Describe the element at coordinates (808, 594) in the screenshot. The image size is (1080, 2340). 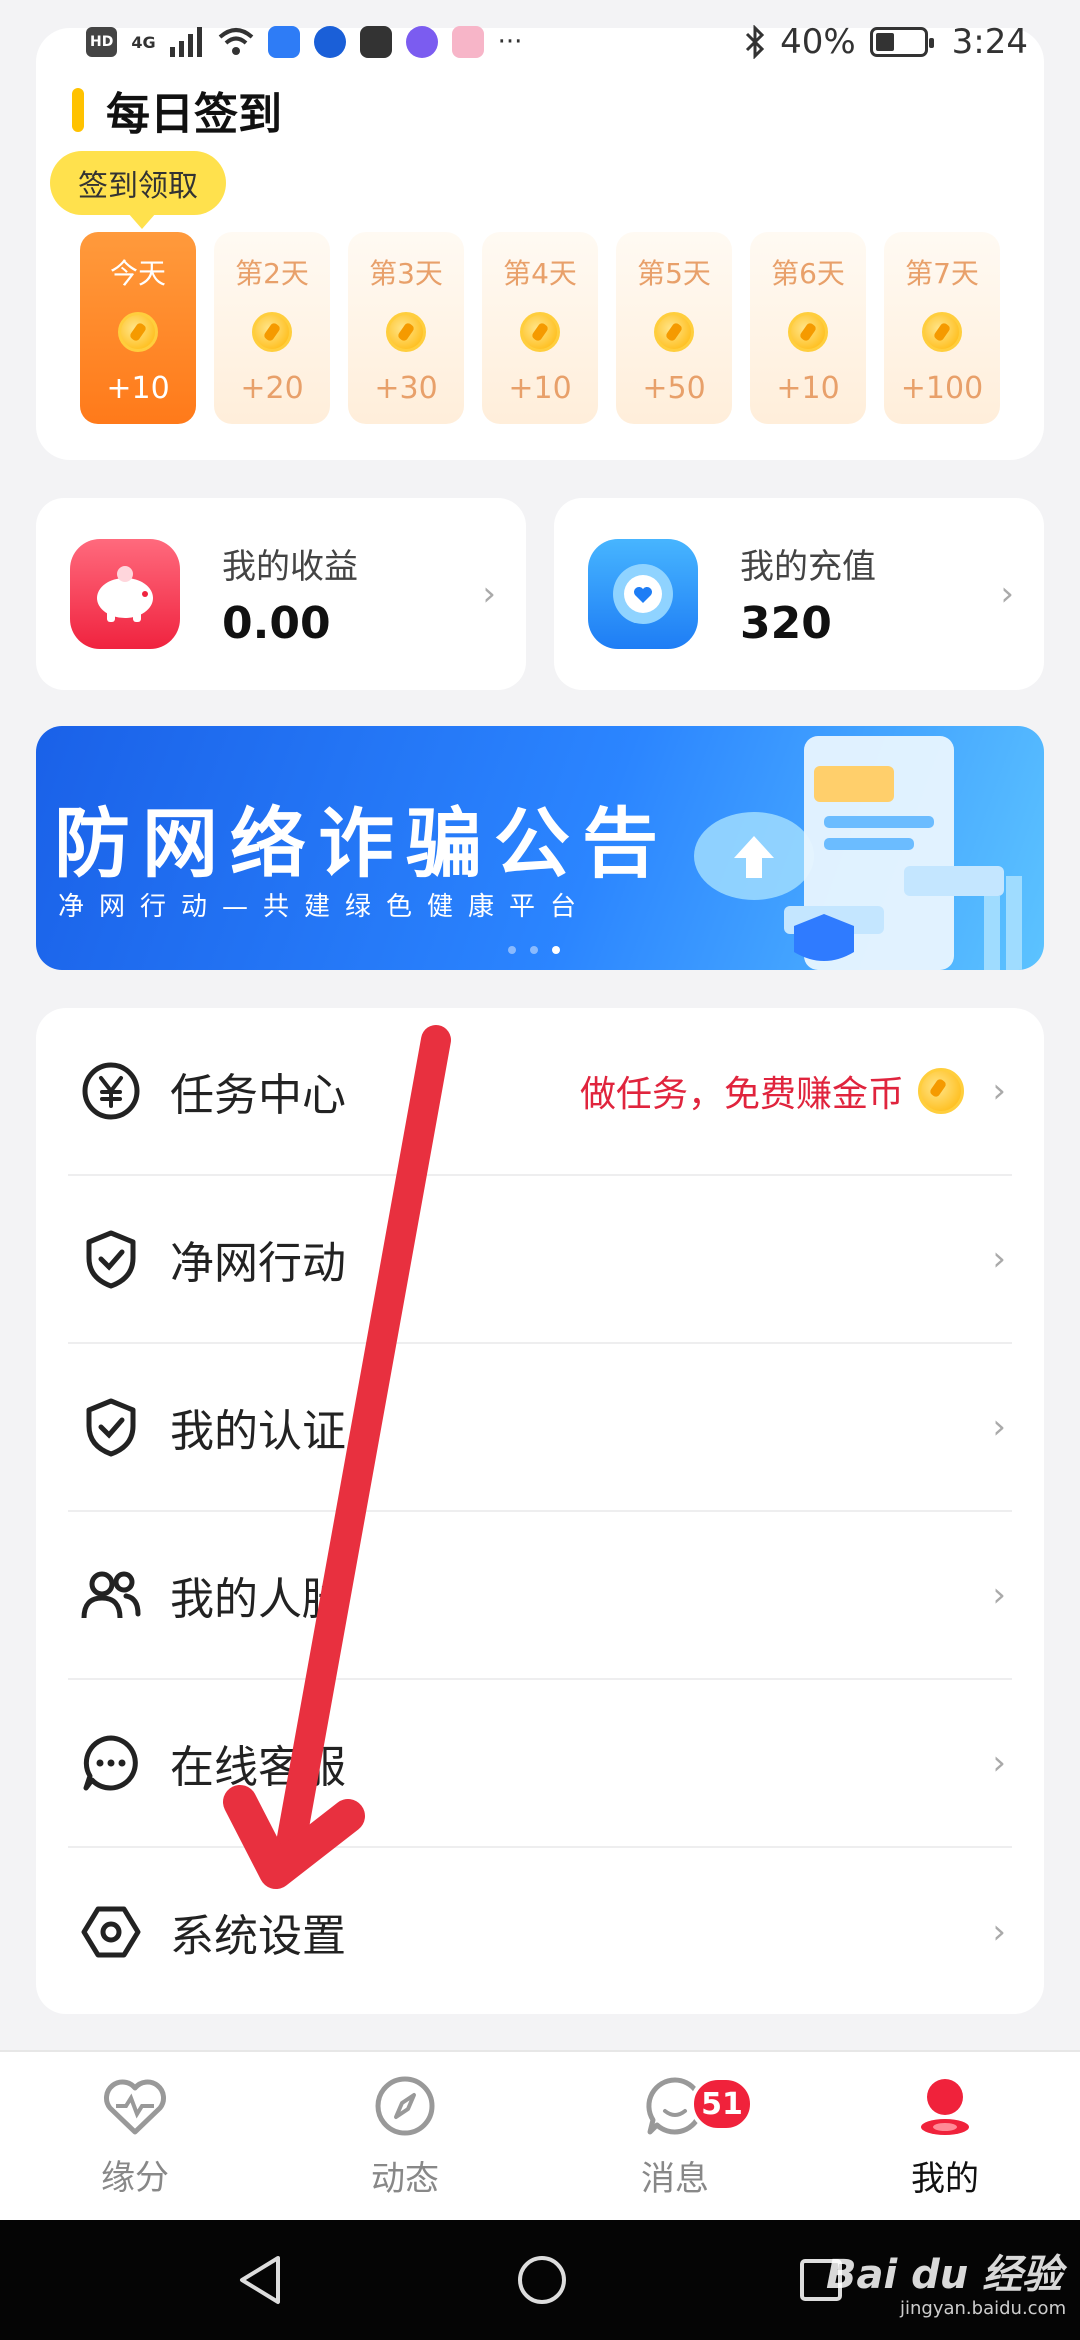
I see `recharge-text: 我的充值 320` at that location.